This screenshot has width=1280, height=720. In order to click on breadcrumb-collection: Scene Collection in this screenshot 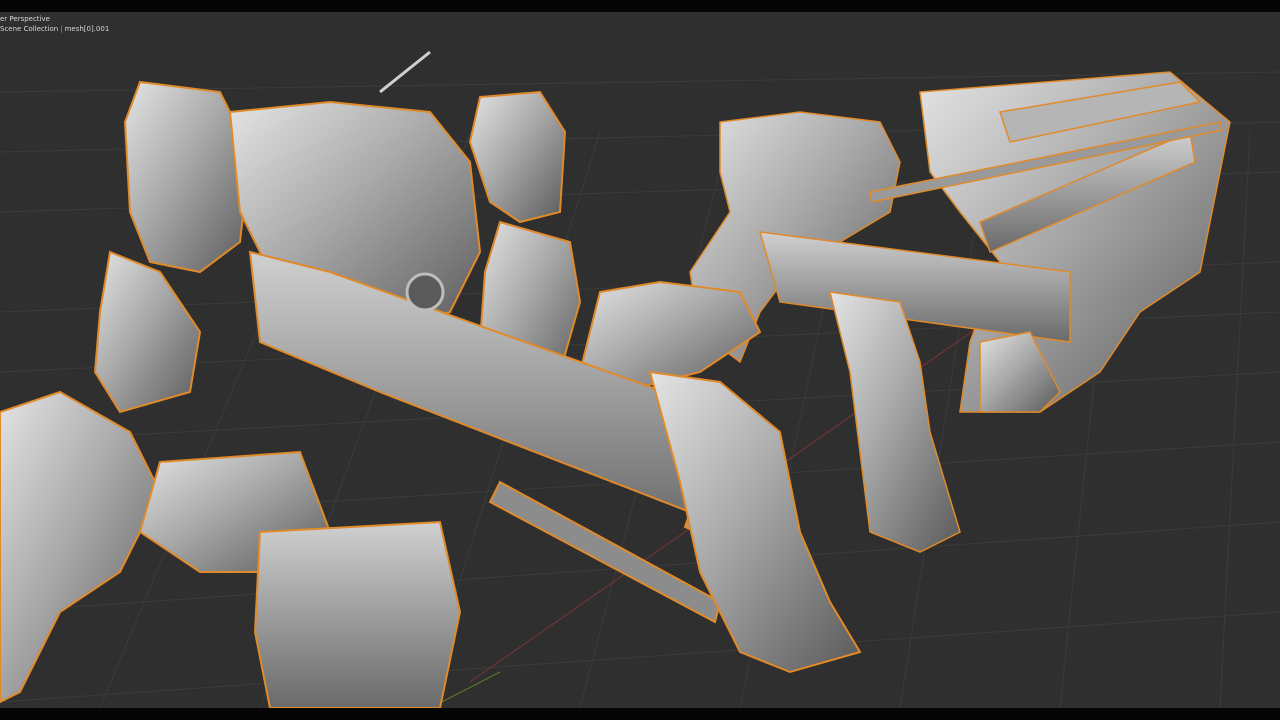, I will do `click(29, 29)`.